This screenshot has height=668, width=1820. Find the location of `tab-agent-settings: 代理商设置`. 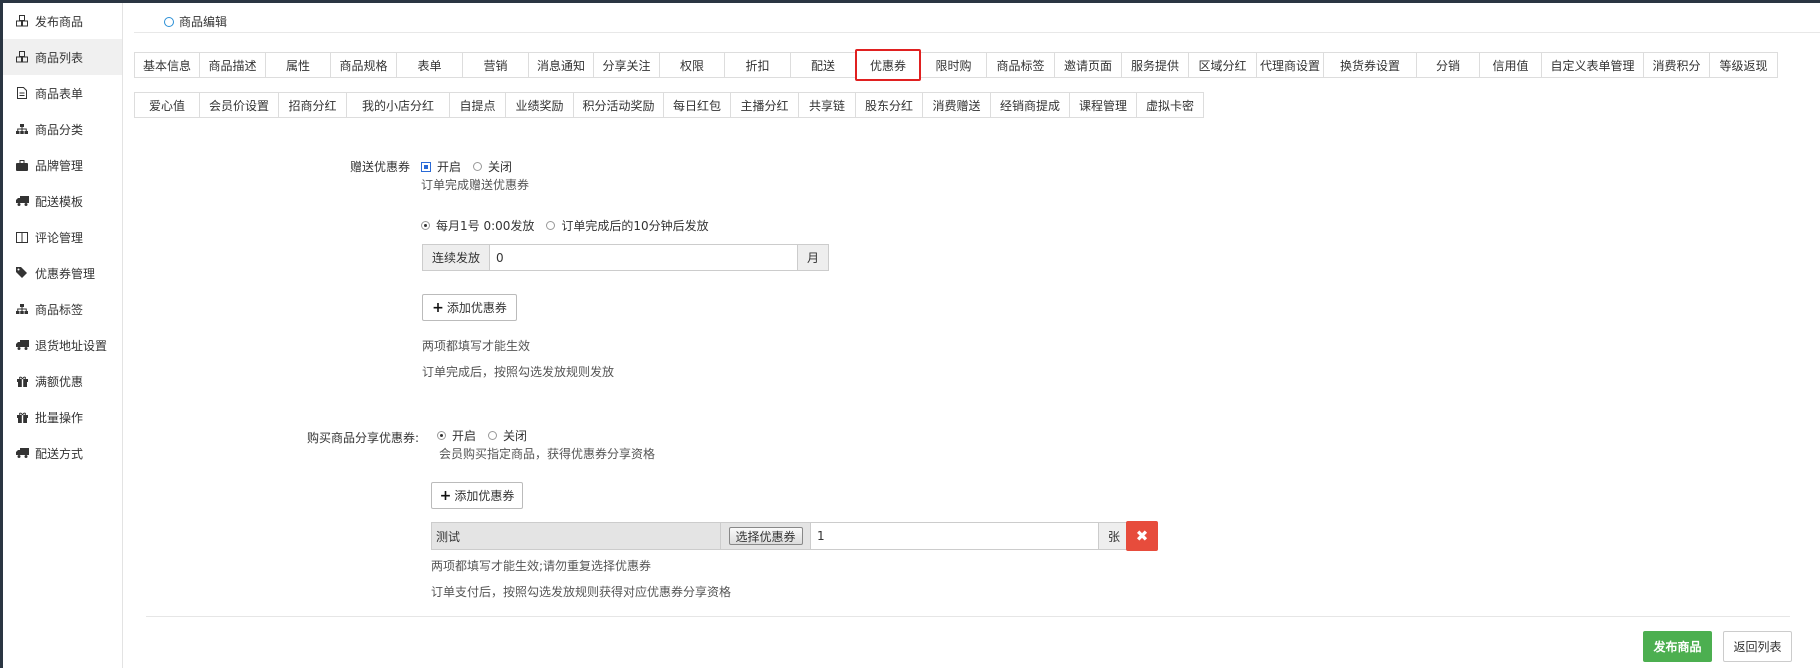

tab-agent-settings: 代理商设置 is located at coordinates (1290, 65).